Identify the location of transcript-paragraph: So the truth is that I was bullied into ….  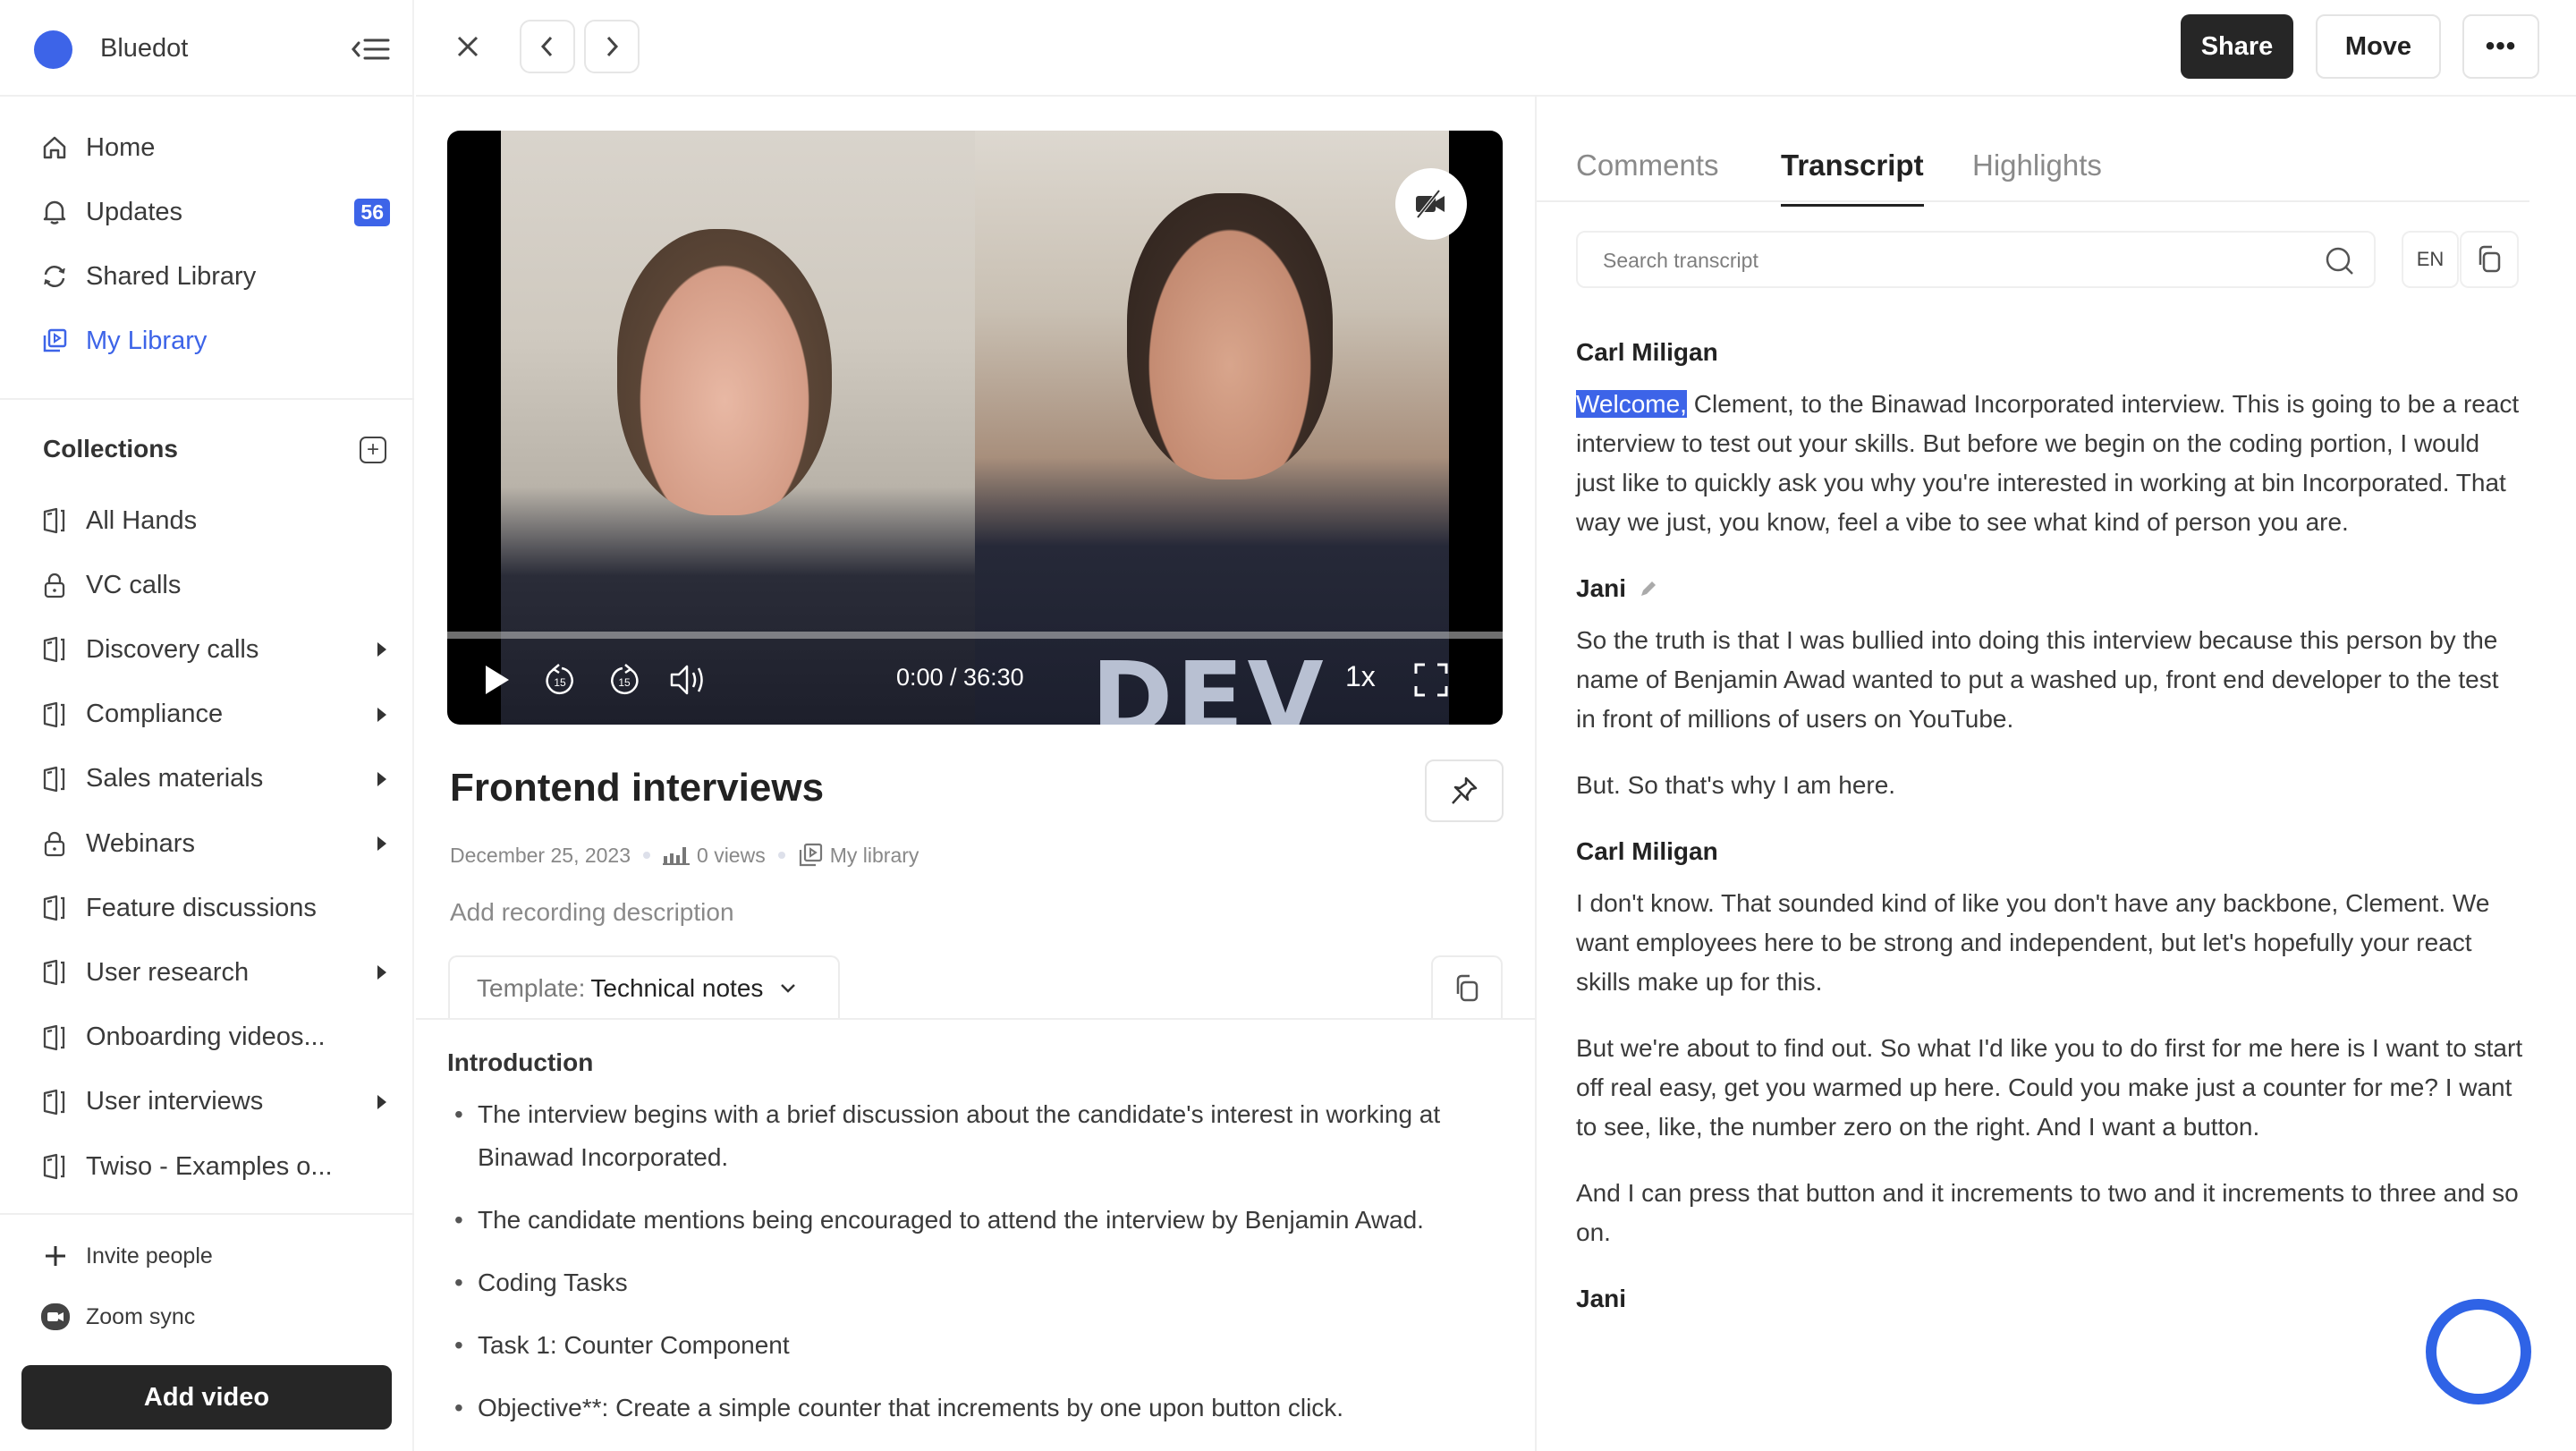
(2050, 680).